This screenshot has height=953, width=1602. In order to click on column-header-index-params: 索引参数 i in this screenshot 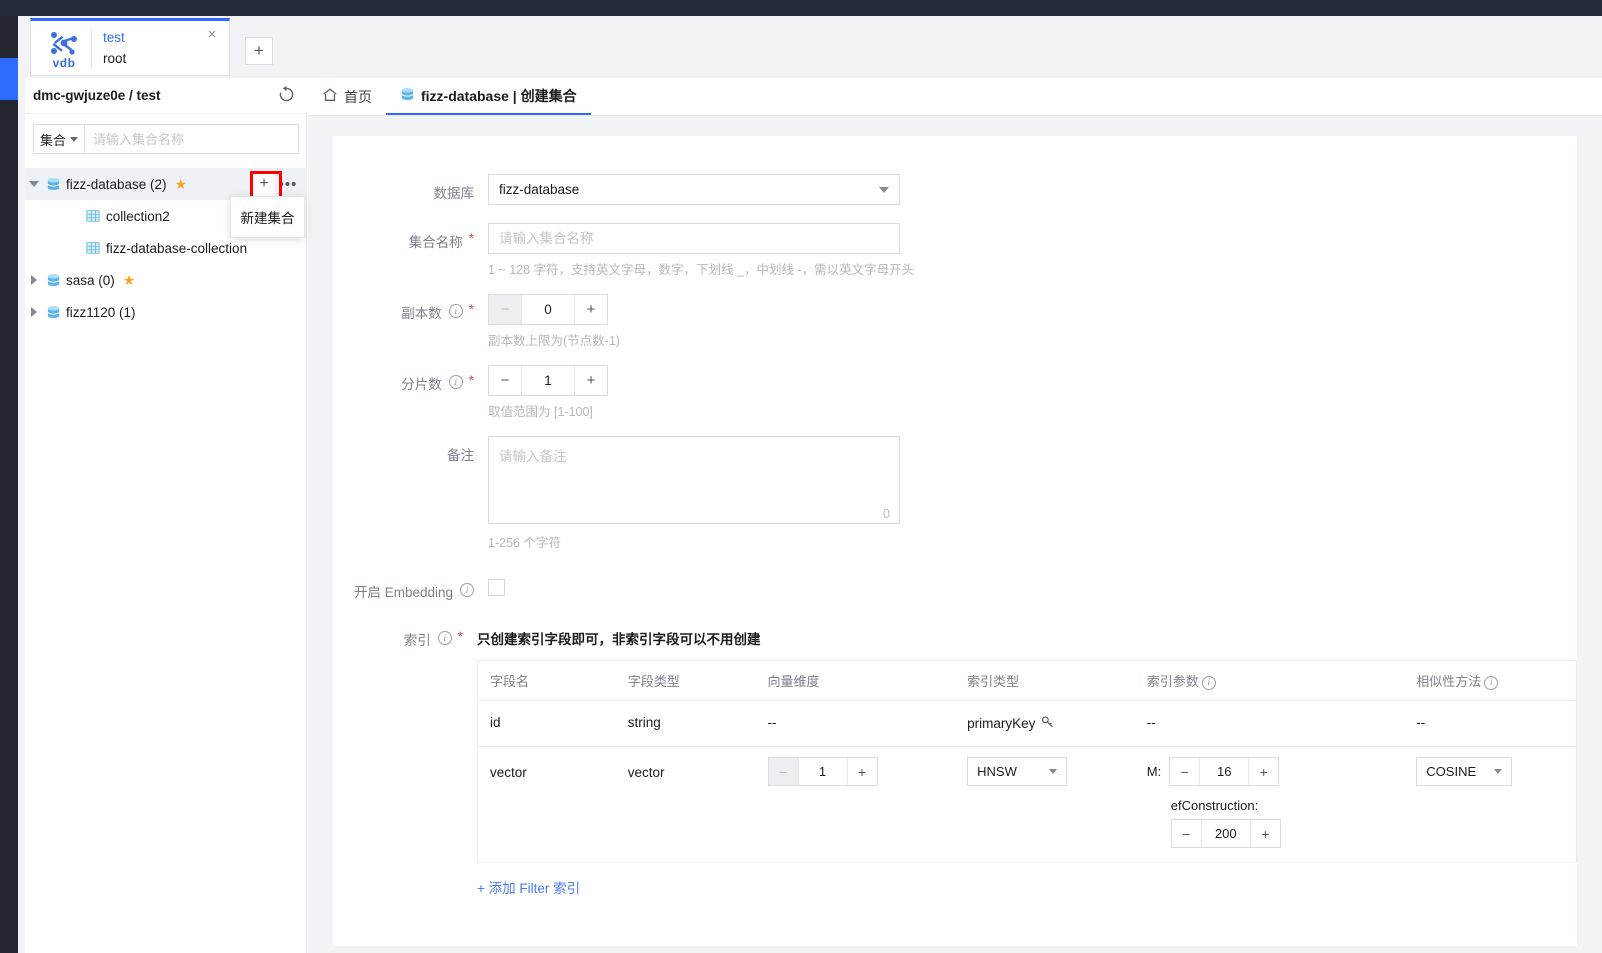, I will do `click(1282, 680)`.